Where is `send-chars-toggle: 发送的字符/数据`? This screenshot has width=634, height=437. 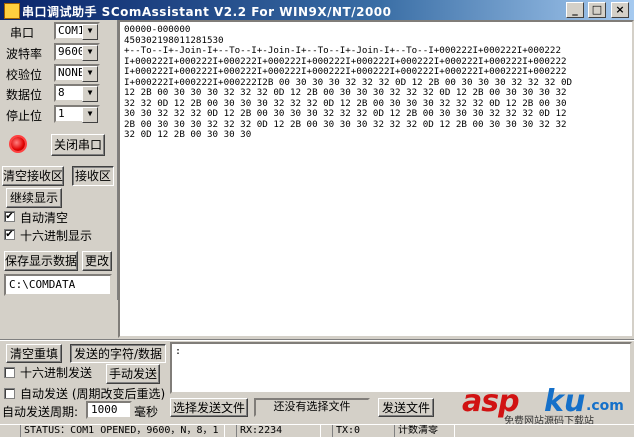 send-chars-toggle: 发送的字符/数据 is located at coordinates (118, 353).